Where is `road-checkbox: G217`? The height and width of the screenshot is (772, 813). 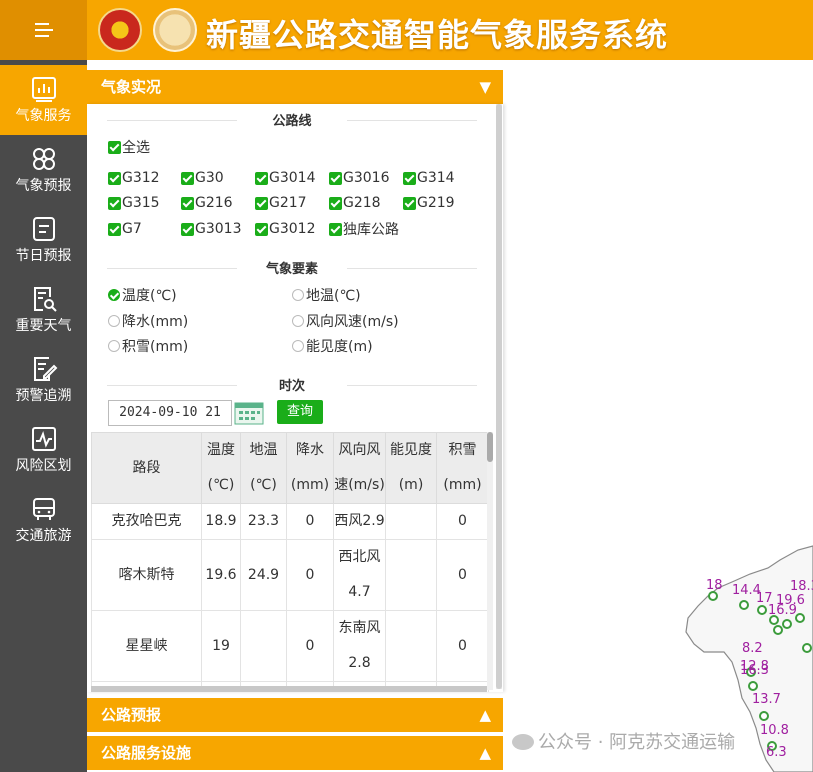
road-checkbox: G217 is located at coordinates (281, 203).